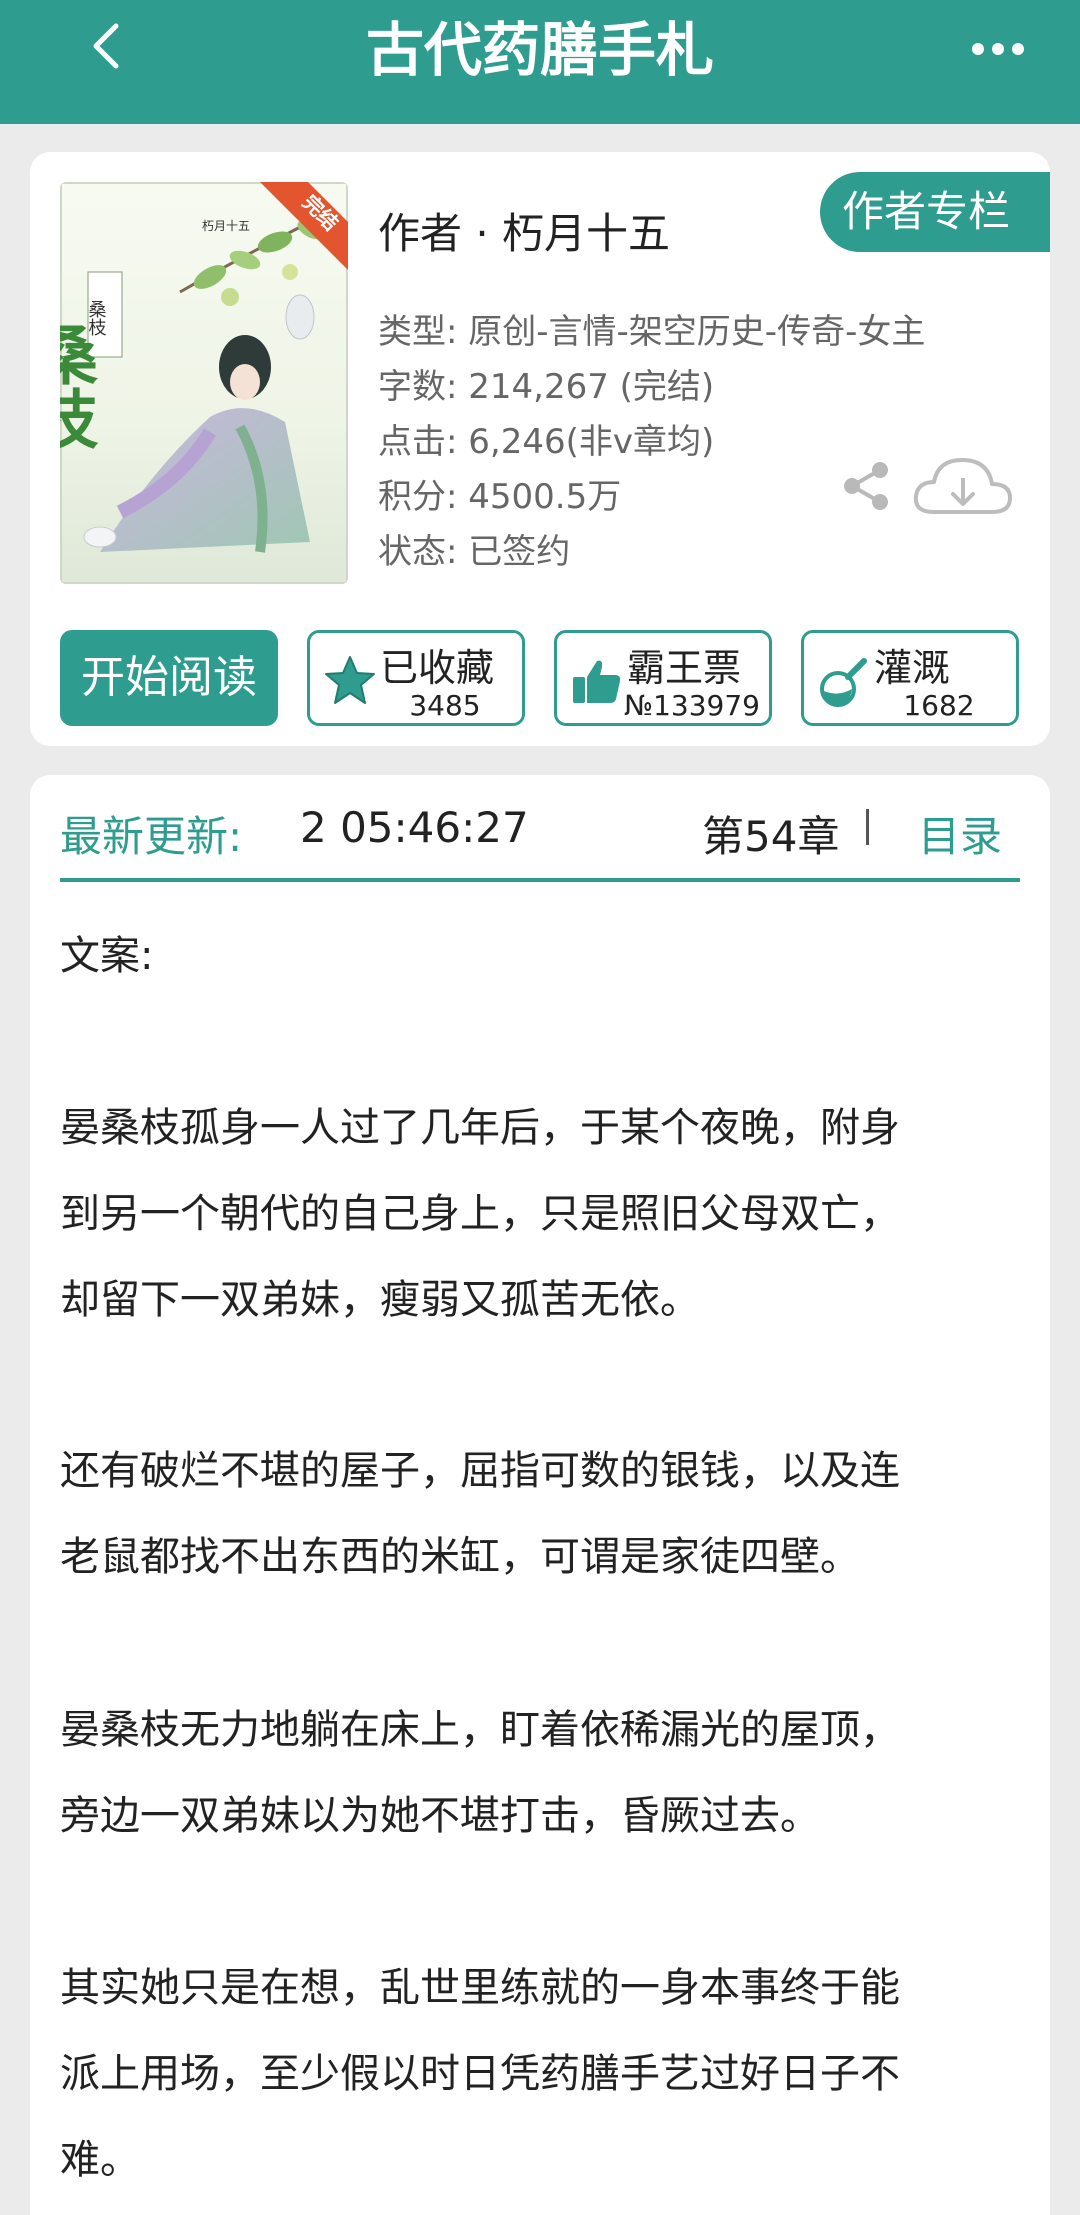 This screenshot has width=1080, height=2215. I want to click on start-reading-button: 开始阅读, so click(169, 678).